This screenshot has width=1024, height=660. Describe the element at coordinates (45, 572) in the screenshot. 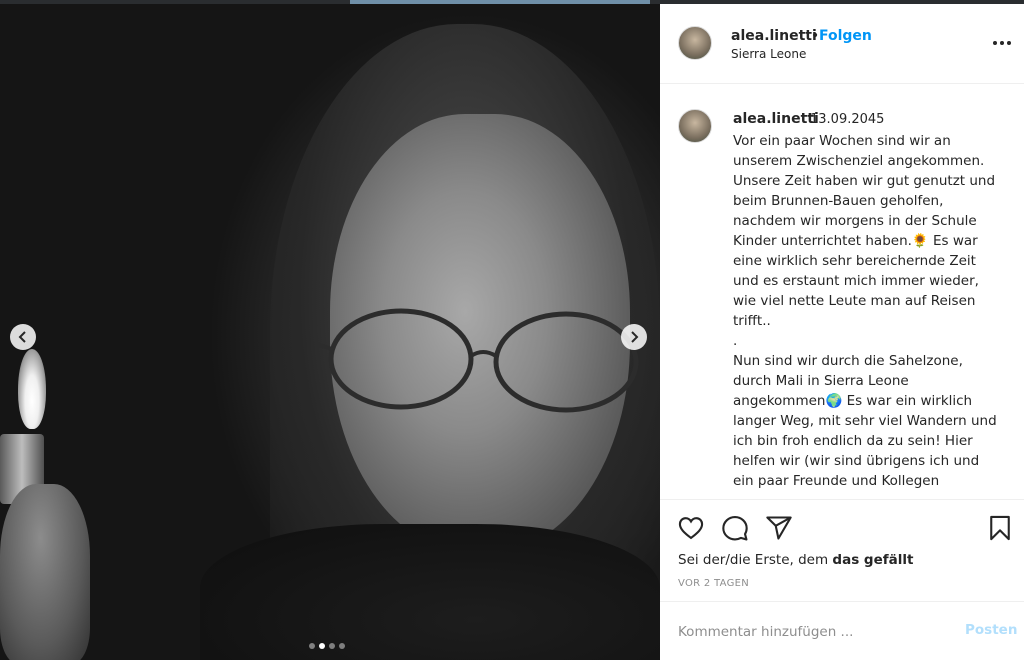

I see `photo-hand-shape` at that location.